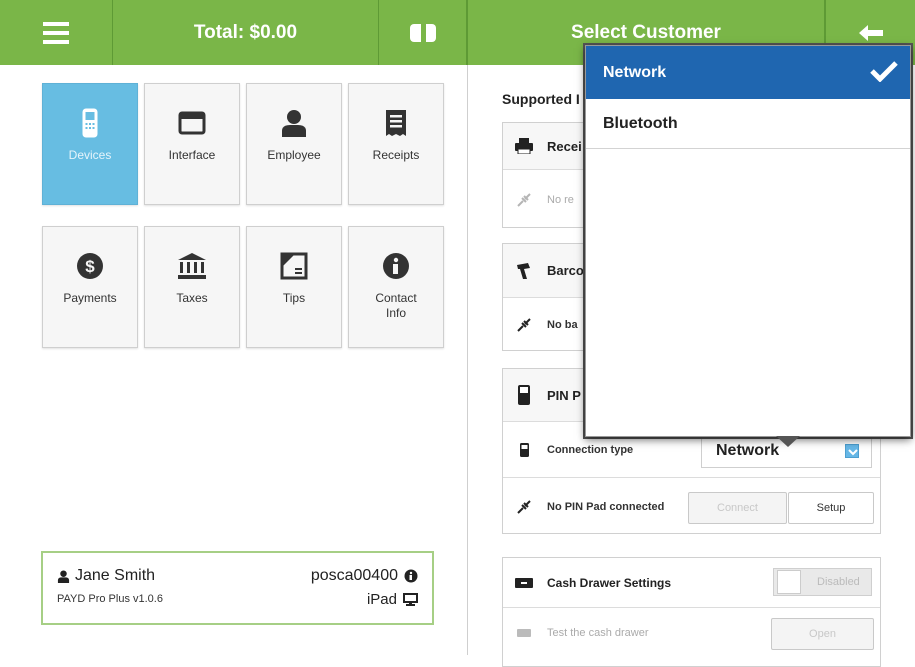 The image size is (915, 667). Describe the element at coordinates (192, 298) in the screenshot. I see `tile-label: Taxes` at that location.